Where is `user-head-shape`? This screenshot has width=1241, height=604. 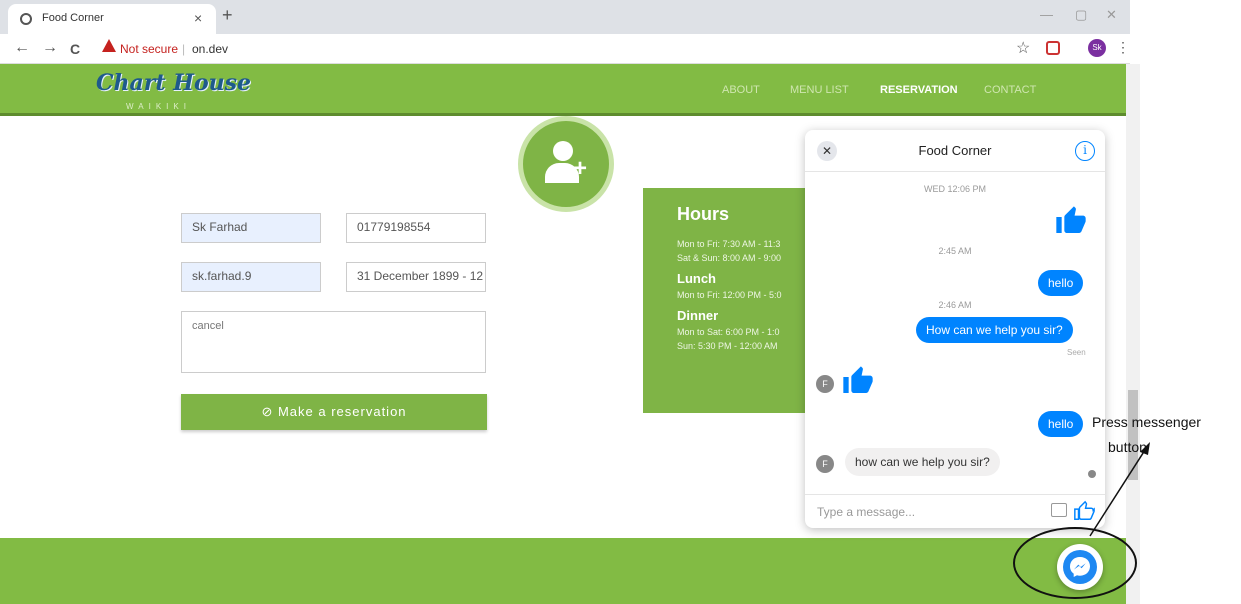 user-head-shape is located at coordinates (563, 151).